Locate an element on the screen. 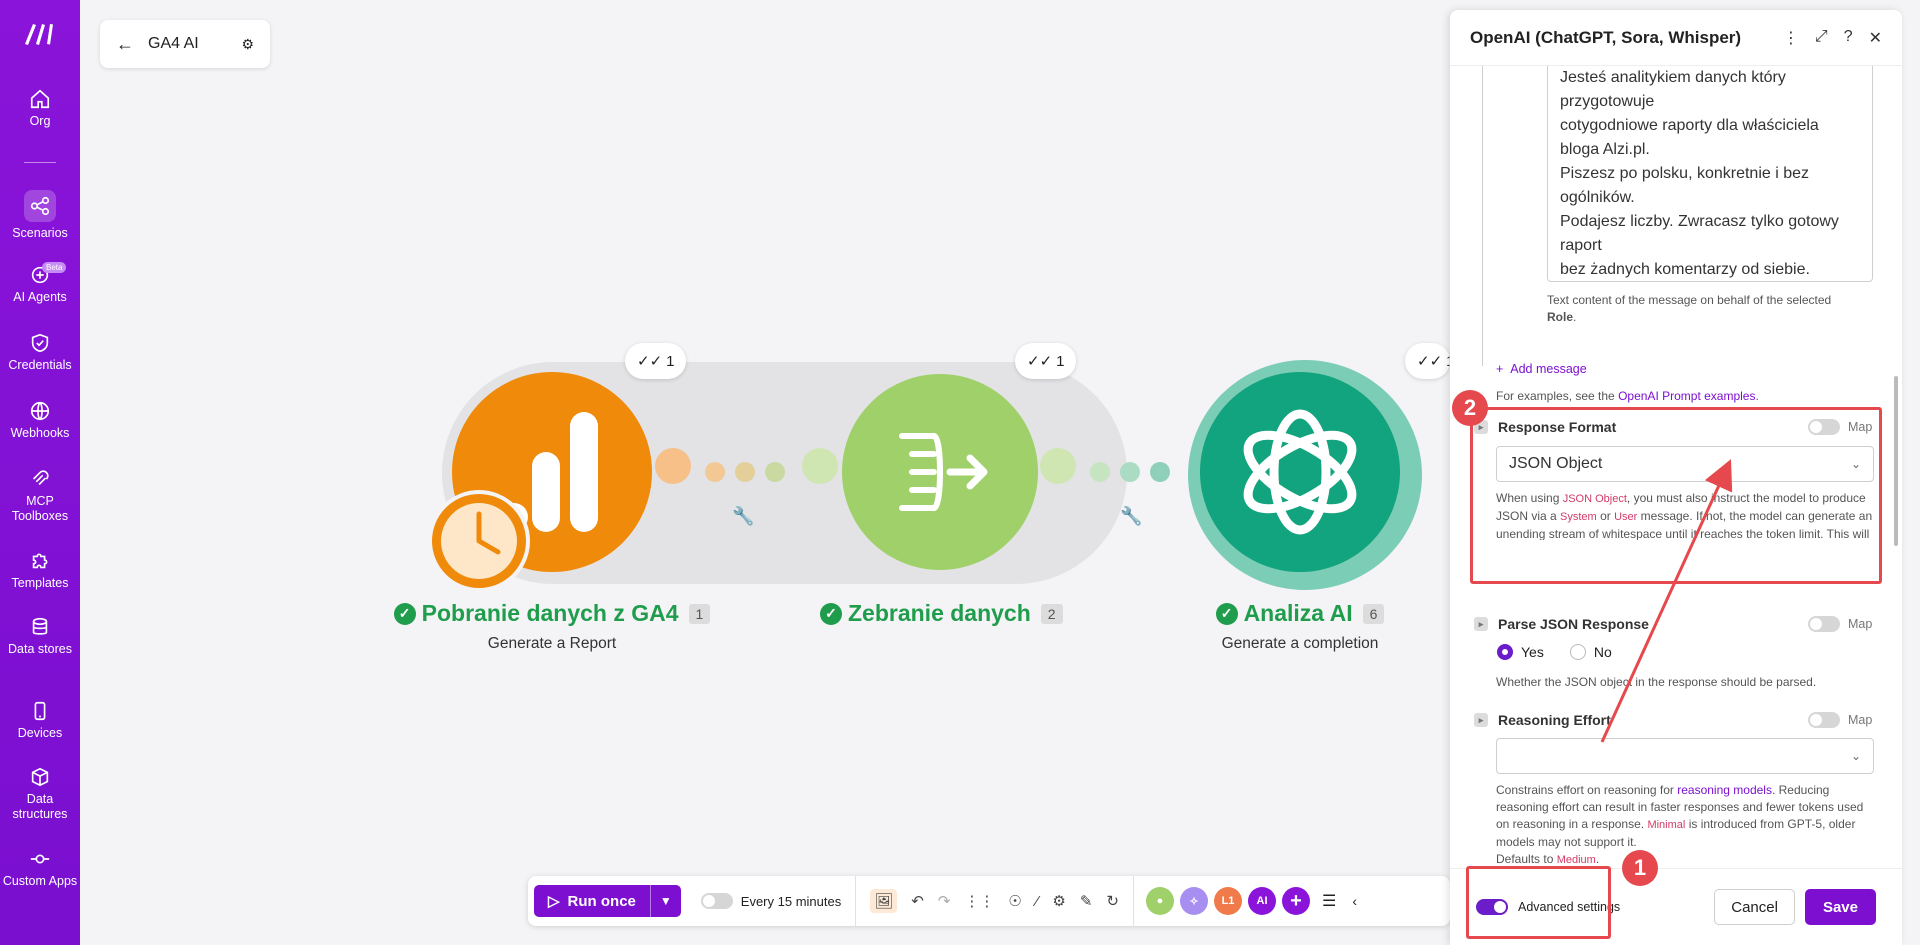  operations-bubble: ✓✓ 1 is located at coordinates (1427, 361).